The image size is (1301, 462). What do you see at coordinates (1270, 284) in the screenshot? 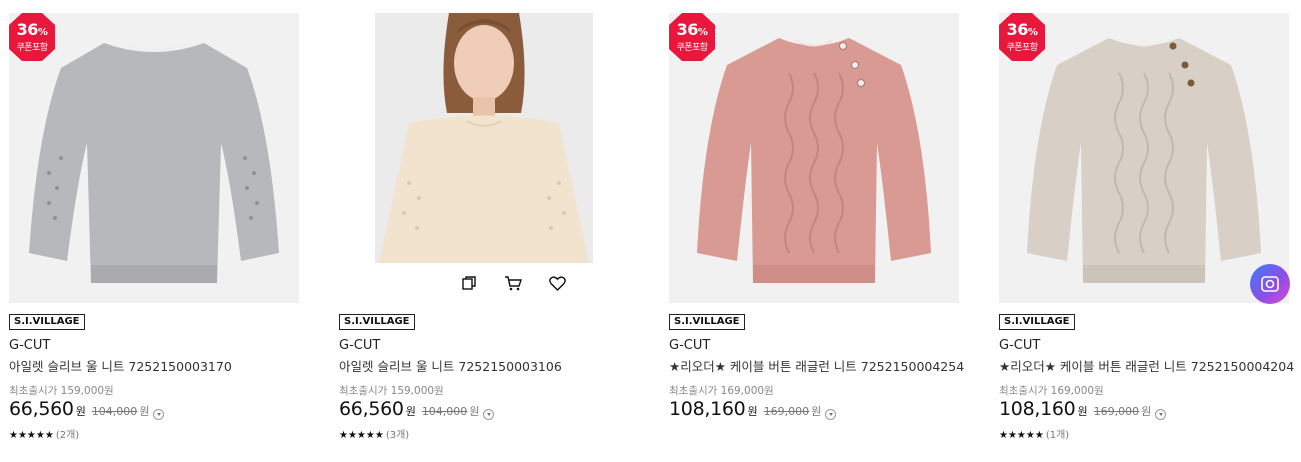
I see `camera-search-icon` at bounding box center [1270, 284].